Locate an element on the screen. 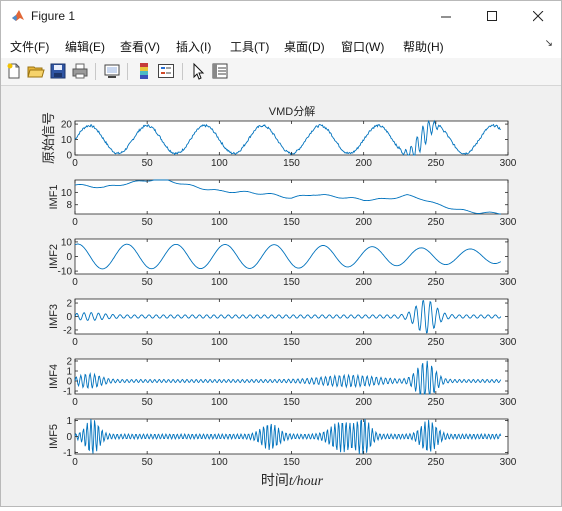  menu-edit: 编辑(E) is located at coordinates (85, 46).